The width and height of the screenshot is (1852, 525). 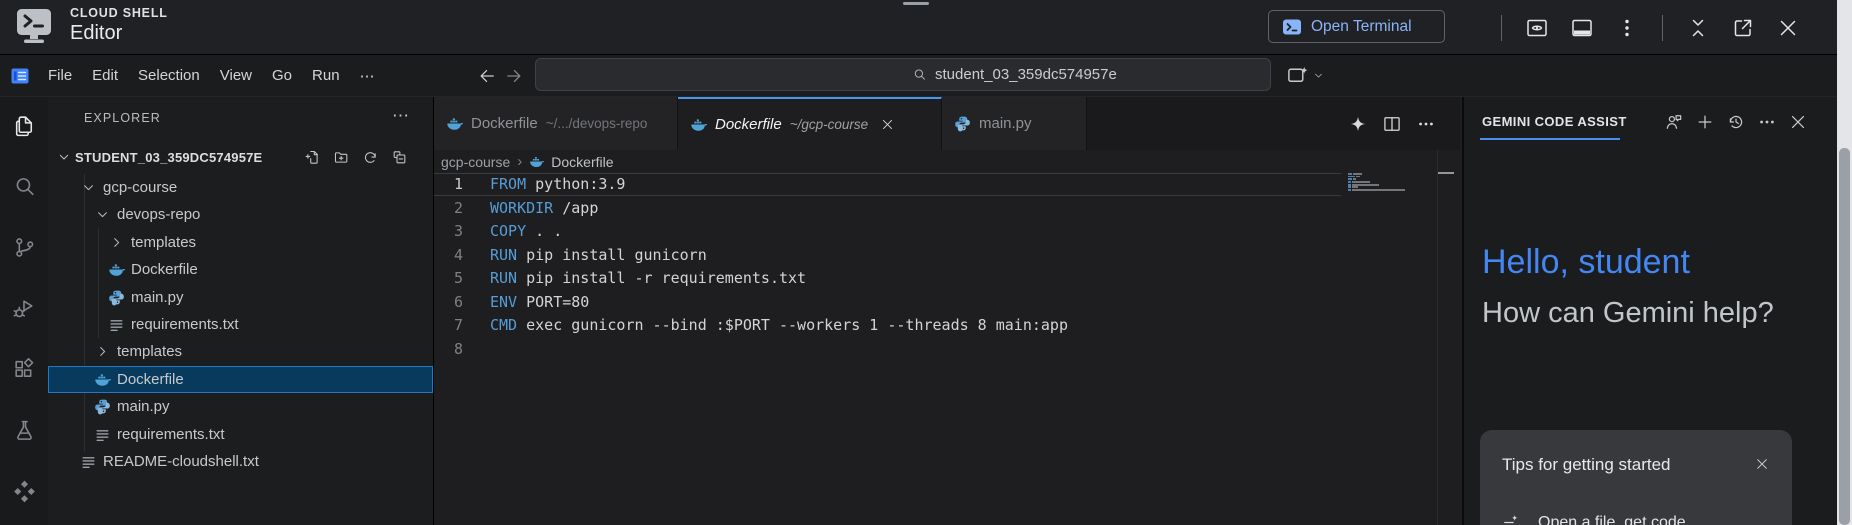 I want to click on tree-item-README-cloudshell.txt: README-cloudshell.txt, so click(x=240, y=461).